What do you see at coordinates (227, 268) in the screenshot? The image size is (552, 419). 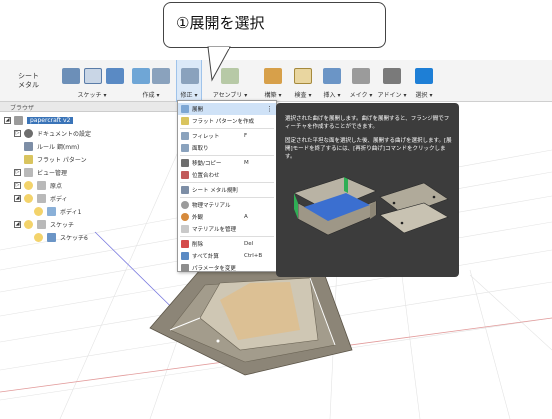 I see `menu-item-change-parameters: パラメータを変更` at bounding box center [227, 268].